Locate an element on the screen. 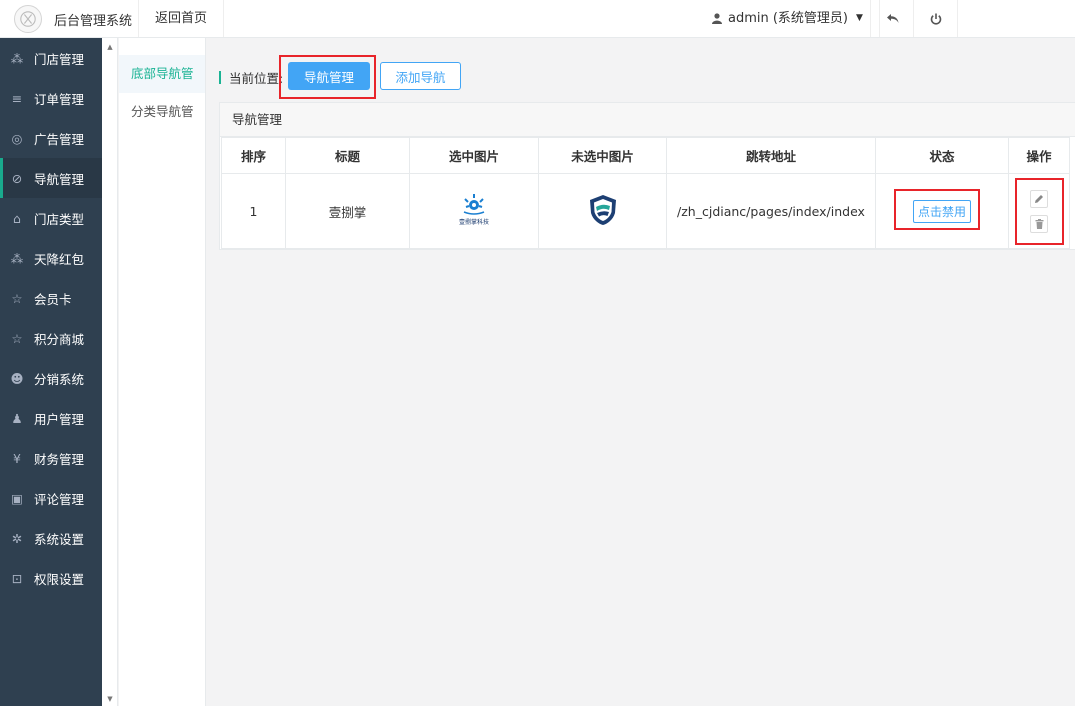 Image resolution: width=1075 pixels, height=706 pixels. sidebar-item-label: 导航管理 is located at coordinates (59, 179).